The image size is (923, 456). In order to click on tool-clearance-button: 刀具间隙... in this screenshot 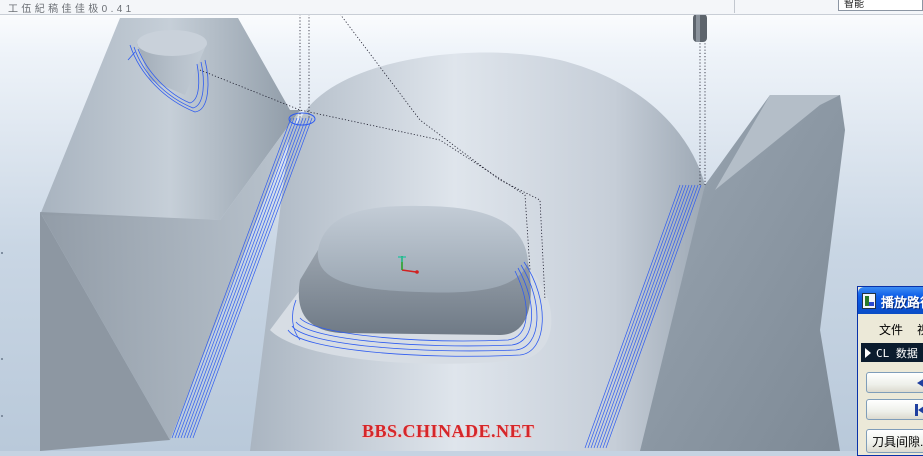, I will do `click(894, 441)`.